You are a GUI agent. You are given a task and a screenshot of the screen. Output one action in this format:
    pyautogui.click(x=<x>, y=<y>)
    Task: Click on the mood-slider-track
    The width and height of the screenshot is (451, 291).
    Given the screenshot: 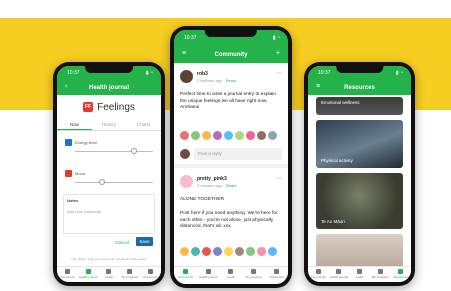 What is the action you would take?
    pyautogui.click(x=114, y=182)
    